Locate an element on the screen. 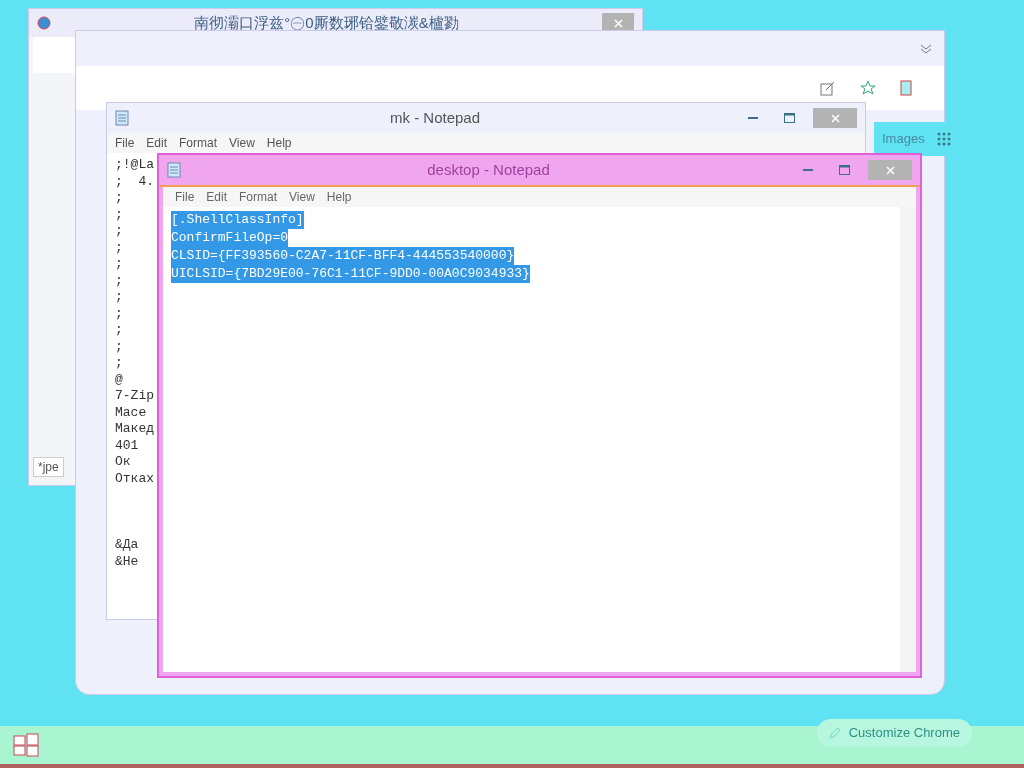 Image resolution: width=1024 pixels, height=768 pixels. text-line: ; 4. is located at coordinates (134, 181).